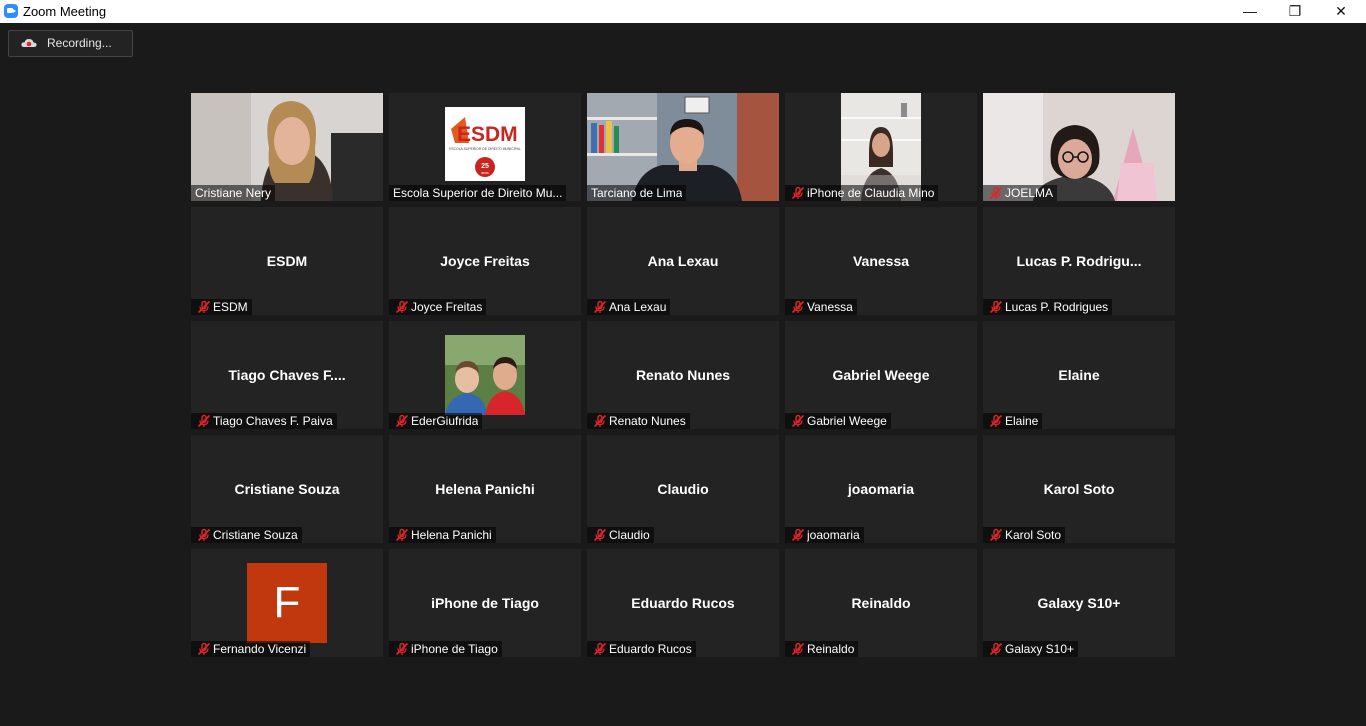  Describe the element at coordinates (847, 421) in the screenshot. I see `participant-name-label: Gabriel Weege` at that location.